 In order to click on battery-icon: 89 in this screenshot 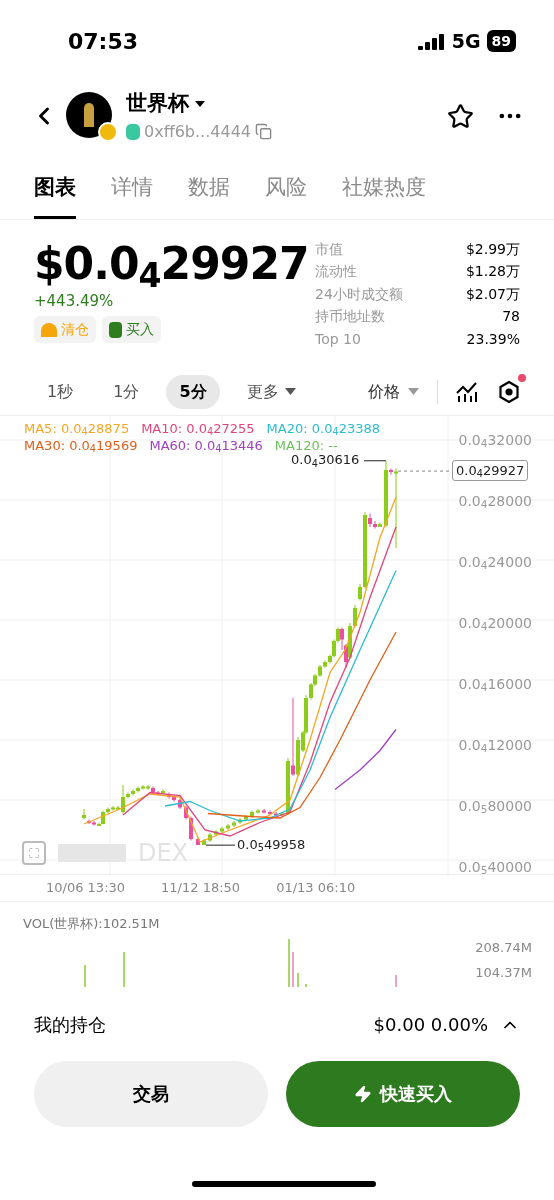, I will do `click(501, 41)`.